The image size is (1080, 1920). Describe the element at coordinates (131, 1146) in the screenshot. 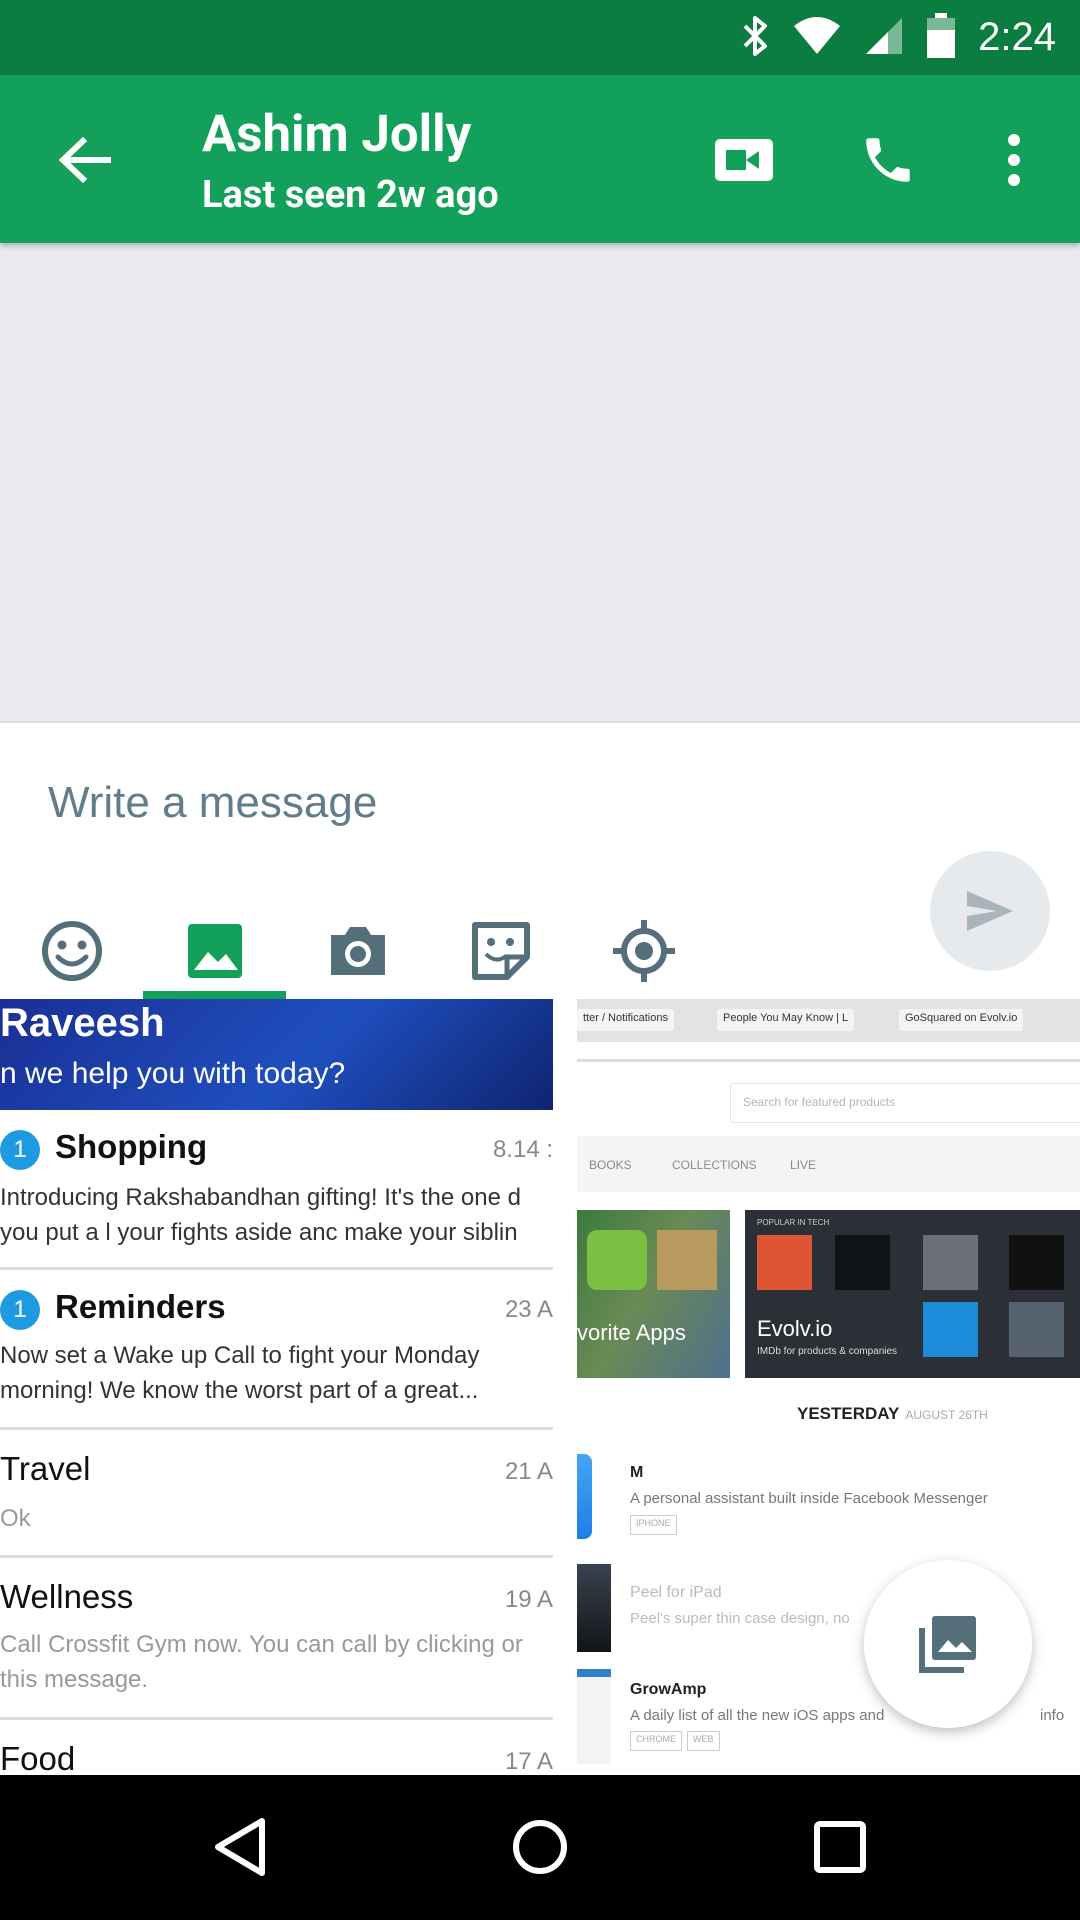

I see `list-item-title: Shopping` at that location.